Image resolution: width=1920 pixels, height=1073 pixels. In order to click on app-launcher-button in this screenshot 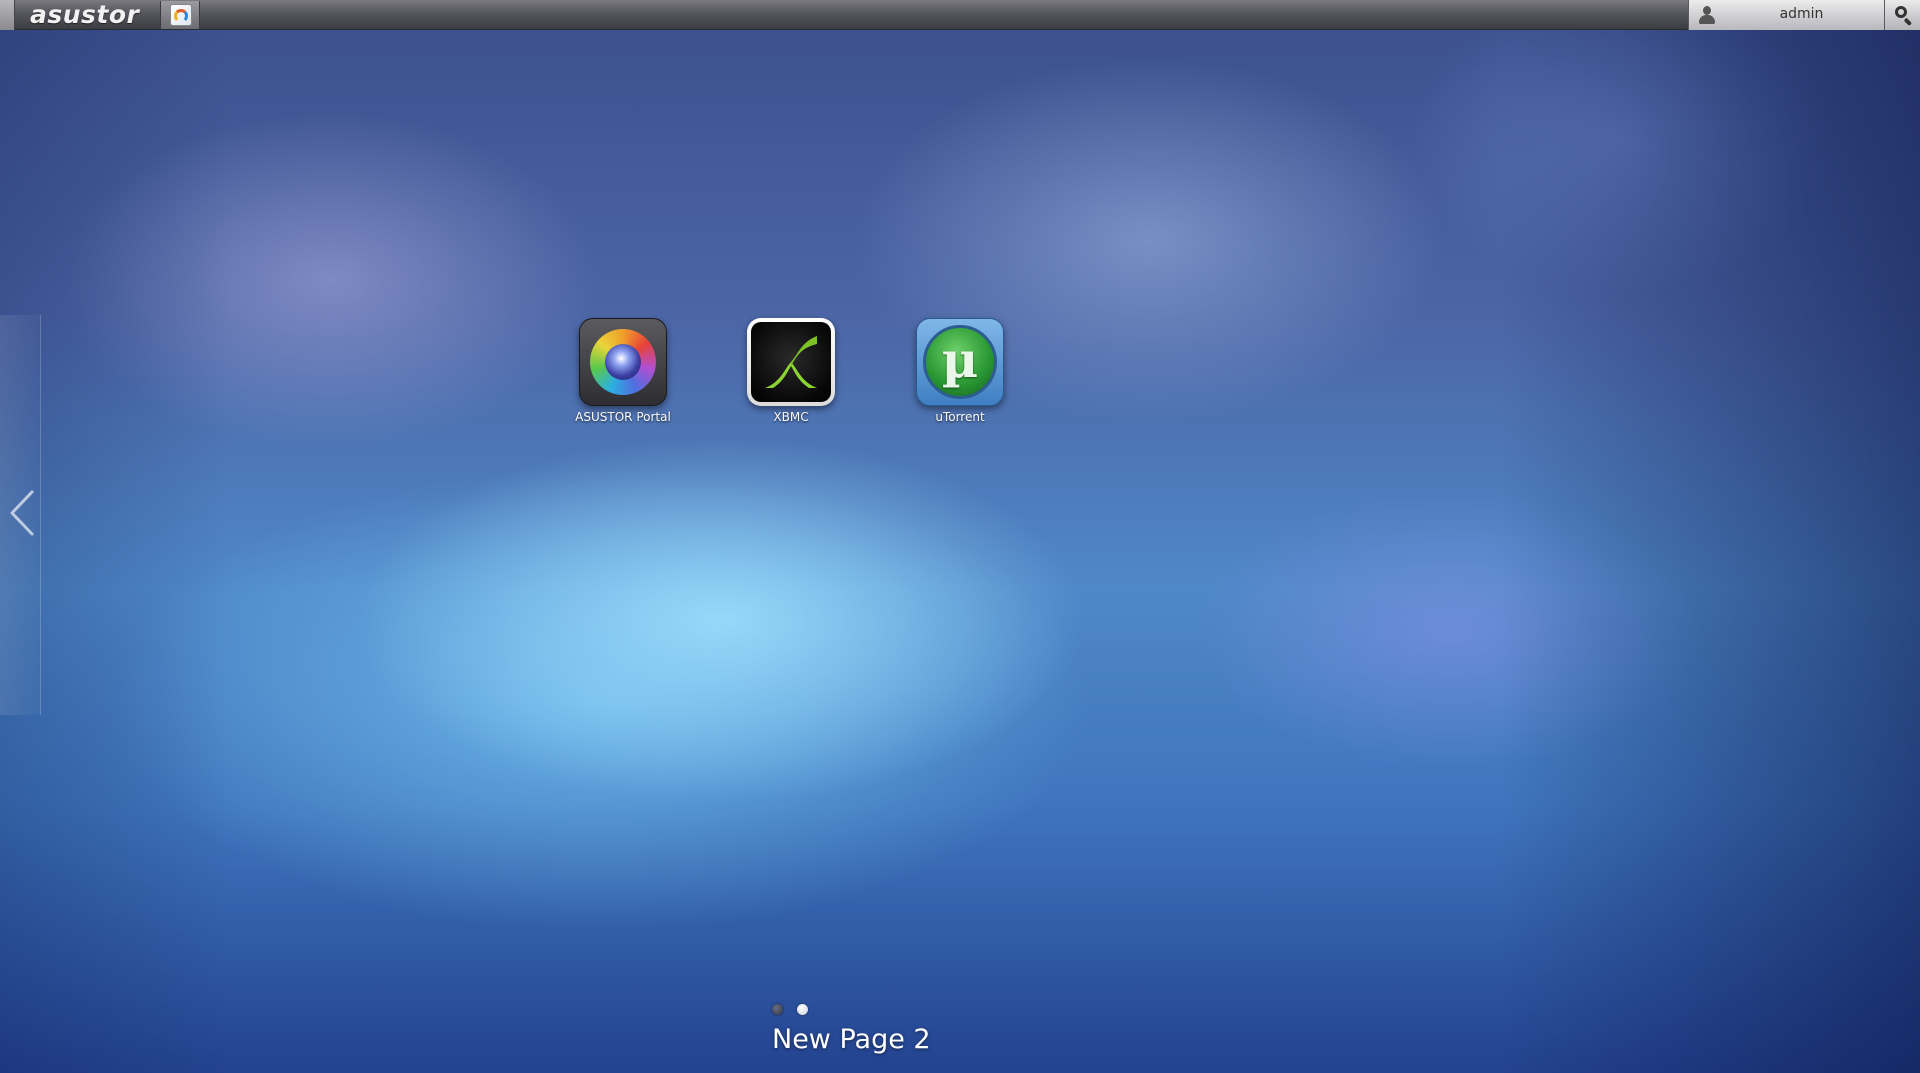, I will do `click(180, 15)`.